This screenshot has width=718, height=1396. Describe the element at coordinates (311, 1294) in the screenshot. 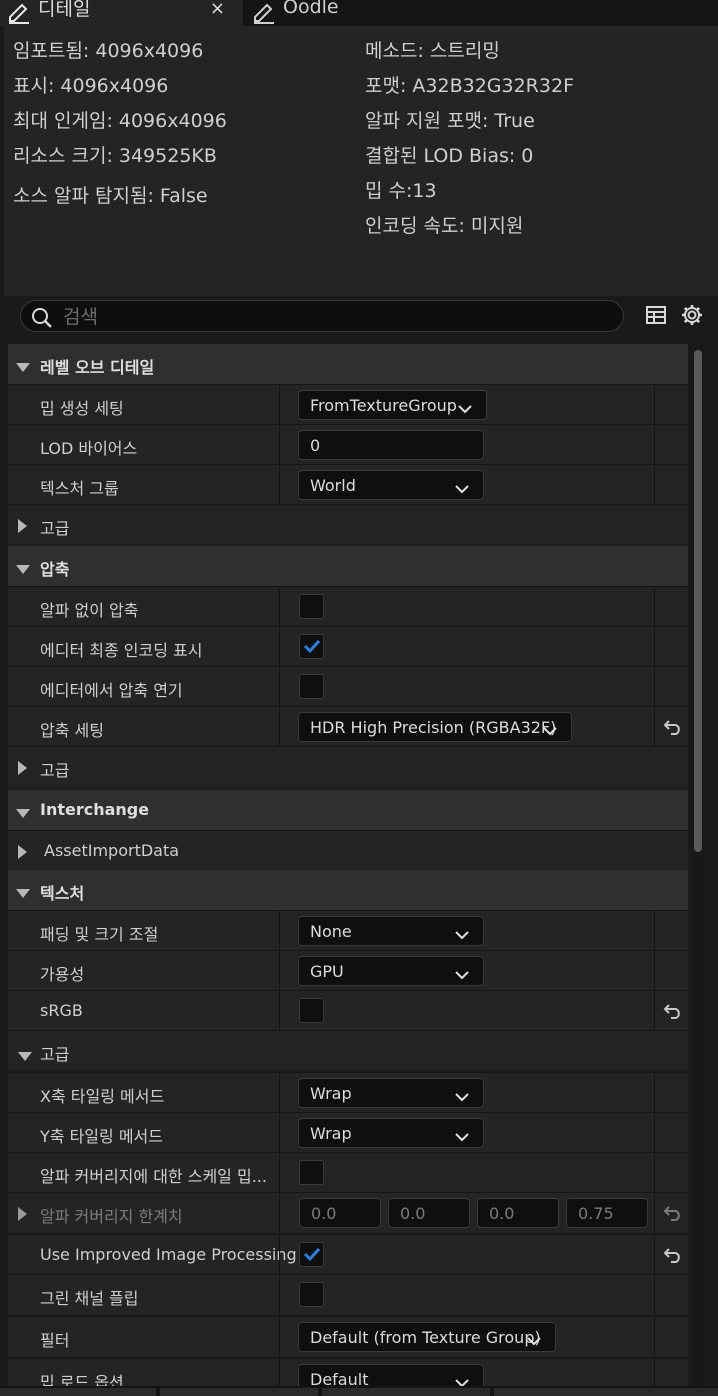

I see `green-channel-flip-checkbox` at that location.